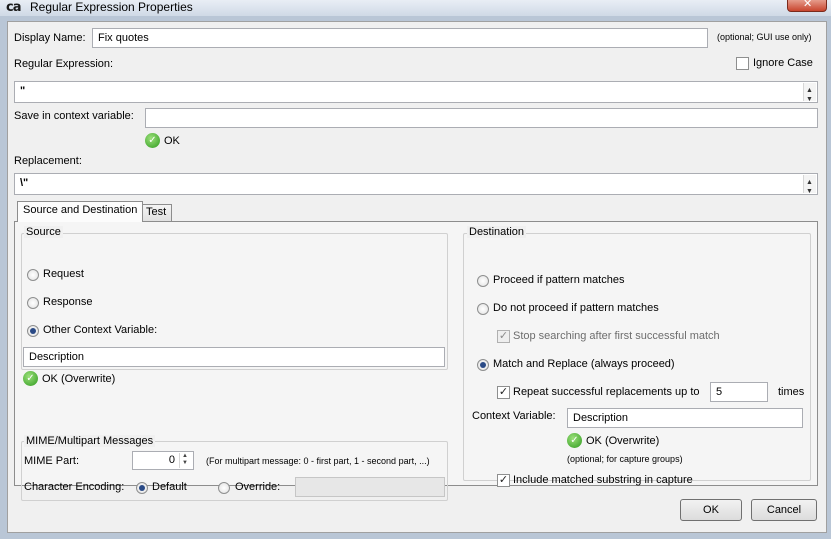 This screenshot has height=539, width=831. Describe the element at coordinates (370, 487) in the screenshot. I see `encoding-override-input` at that location.